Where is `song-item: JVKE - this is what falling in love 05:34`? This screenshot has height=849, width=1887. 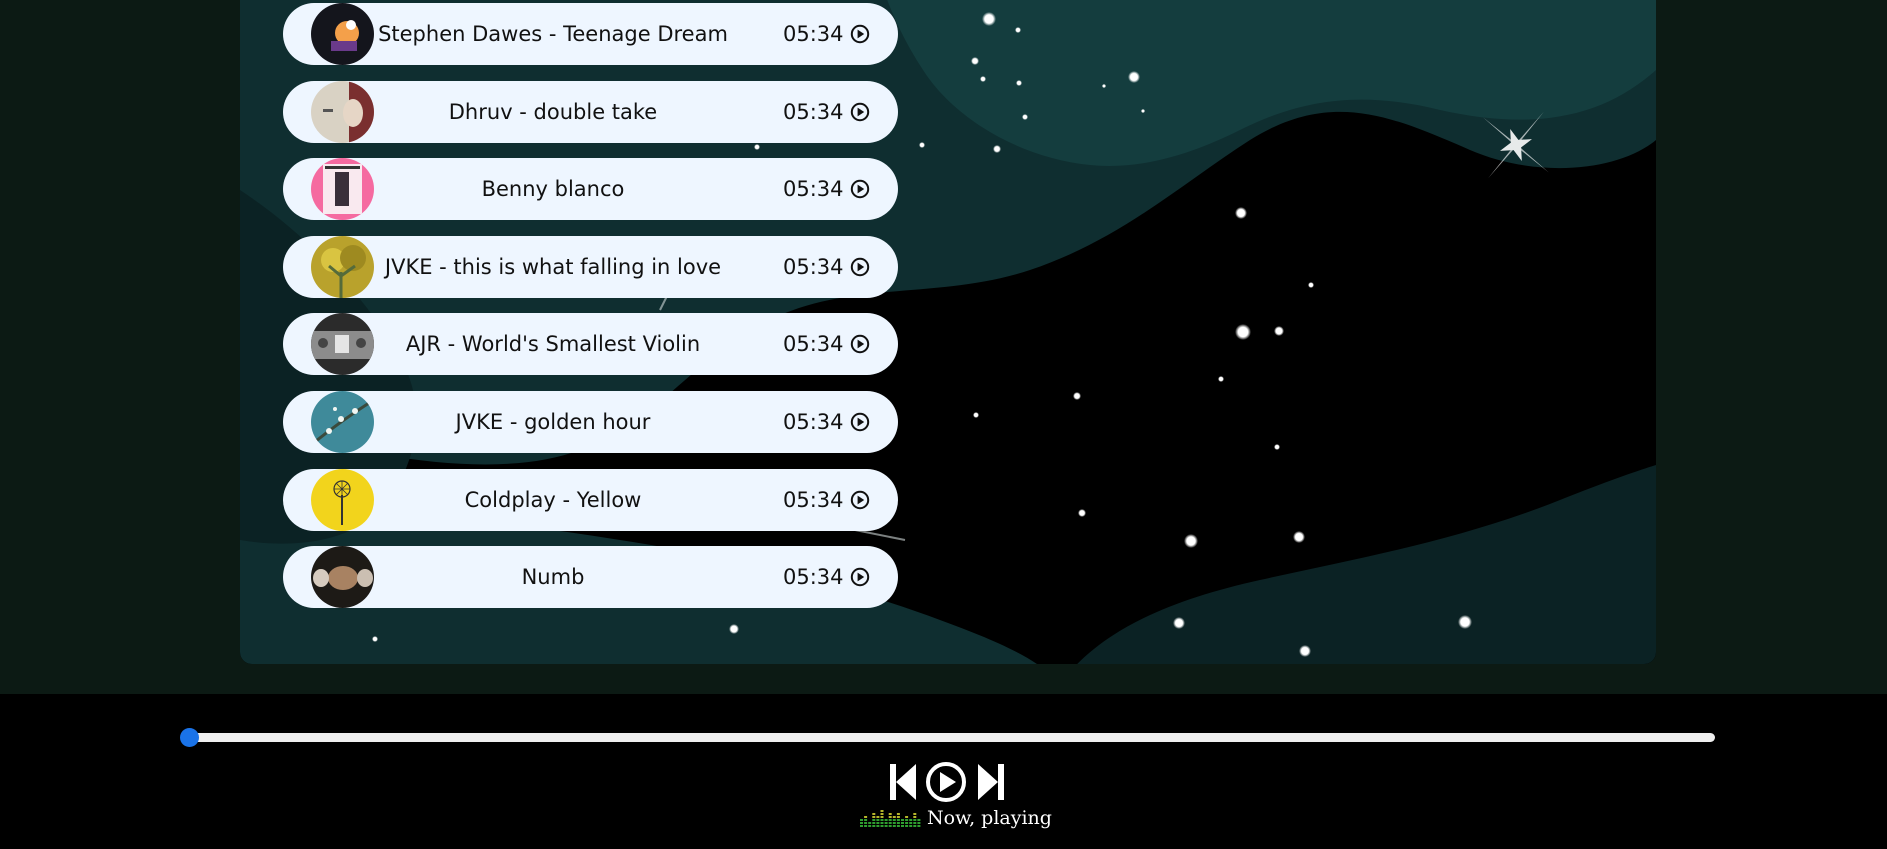 song-item: JVKE - this is what falling in love 05:34 is located at coordinates (590, 266).